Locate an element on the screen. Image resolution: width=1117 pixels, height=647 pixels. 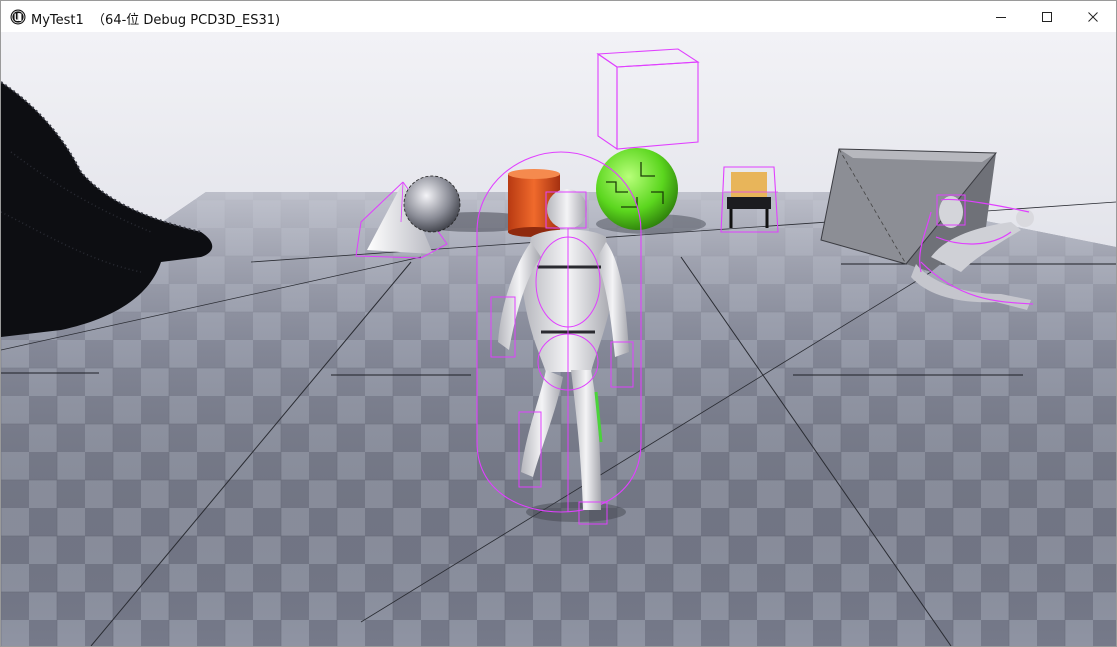
title-bar: MyTest1 （64-位 Debug PCD3D_ES31) is located at coordinates (558, 16).